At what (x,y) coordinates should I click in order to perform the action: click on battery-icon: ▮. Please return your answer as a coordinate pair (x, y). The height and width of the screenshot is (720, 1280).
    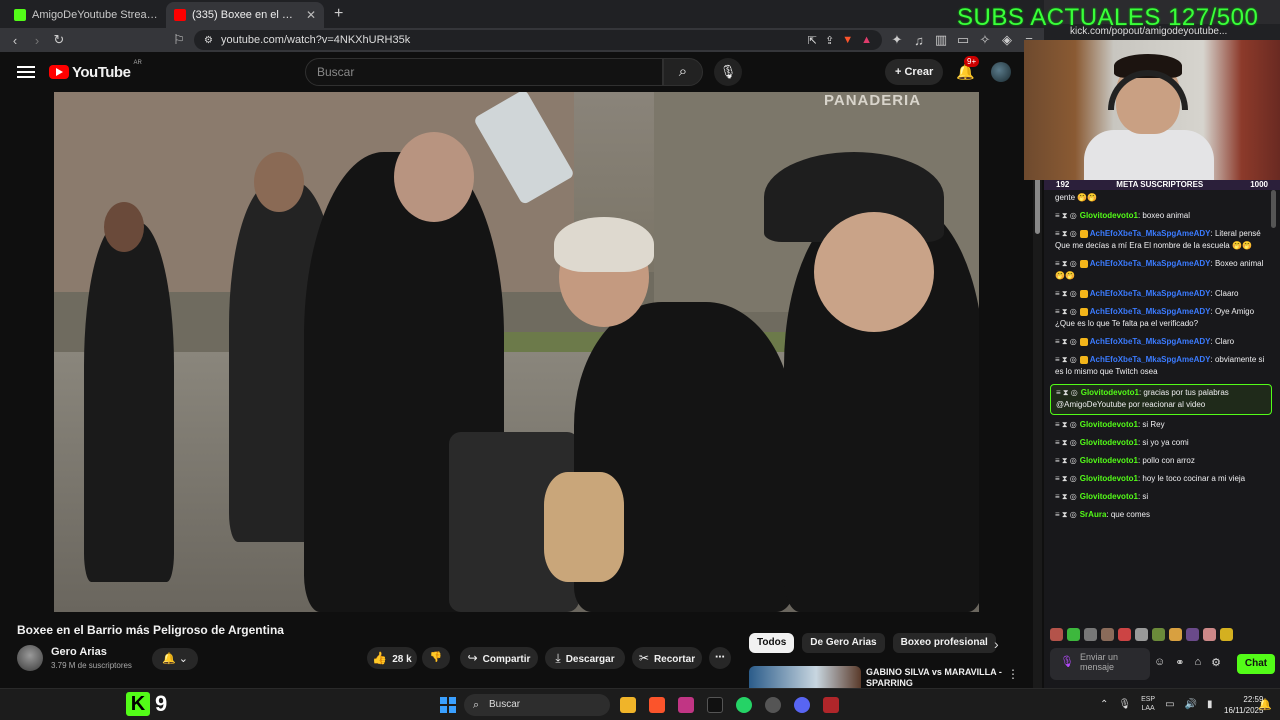
    Looking at the image, I should click on (1210, 704).